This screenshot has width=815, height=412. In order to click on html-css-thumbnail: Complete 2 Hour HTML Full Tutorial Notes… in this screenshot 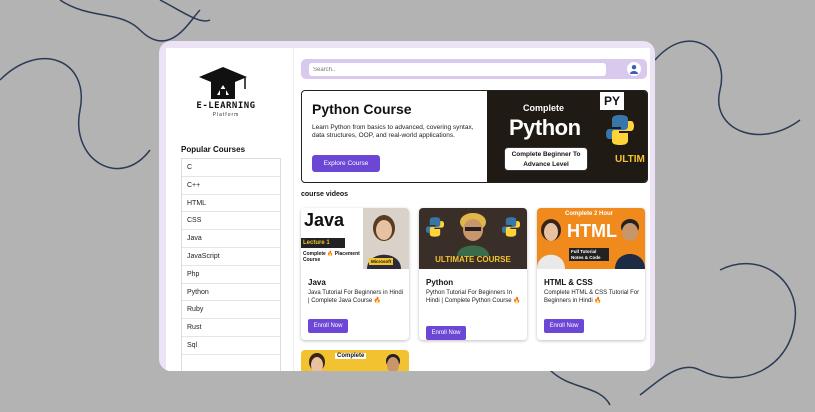, I will do `click(591, 238)`.